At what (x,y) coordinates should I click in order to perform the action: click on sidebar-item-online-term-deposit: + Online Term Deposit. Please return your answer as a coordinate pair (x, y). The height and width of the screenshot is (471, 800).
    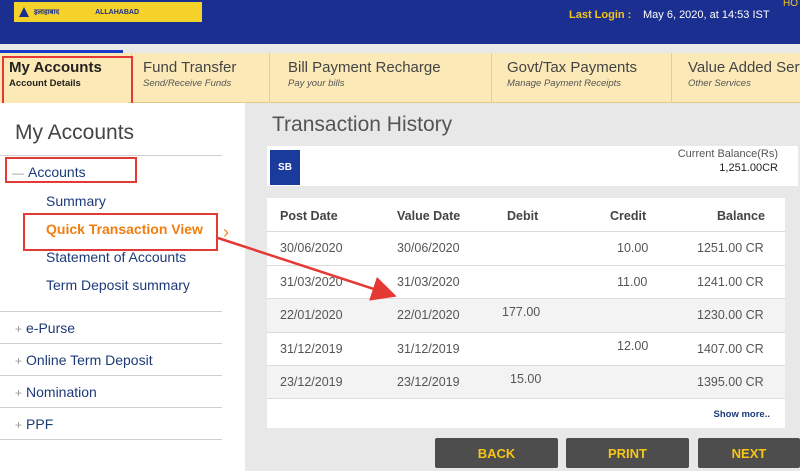
    Looking at the image, I should click on (84, 360).